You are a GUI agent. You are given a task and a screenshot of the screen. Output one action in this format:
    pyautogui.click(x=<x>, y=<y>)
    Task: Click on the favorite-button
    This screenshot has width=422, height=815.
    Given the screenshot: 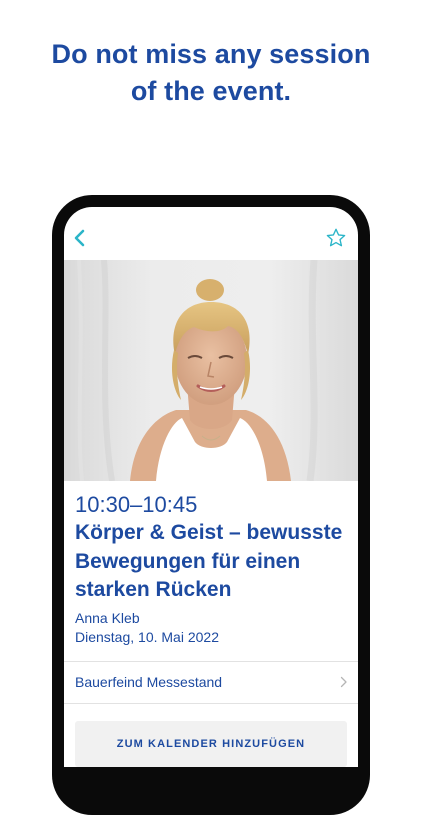 What is the action you would take?
    pyautogui.click(x=336, y=238)
    